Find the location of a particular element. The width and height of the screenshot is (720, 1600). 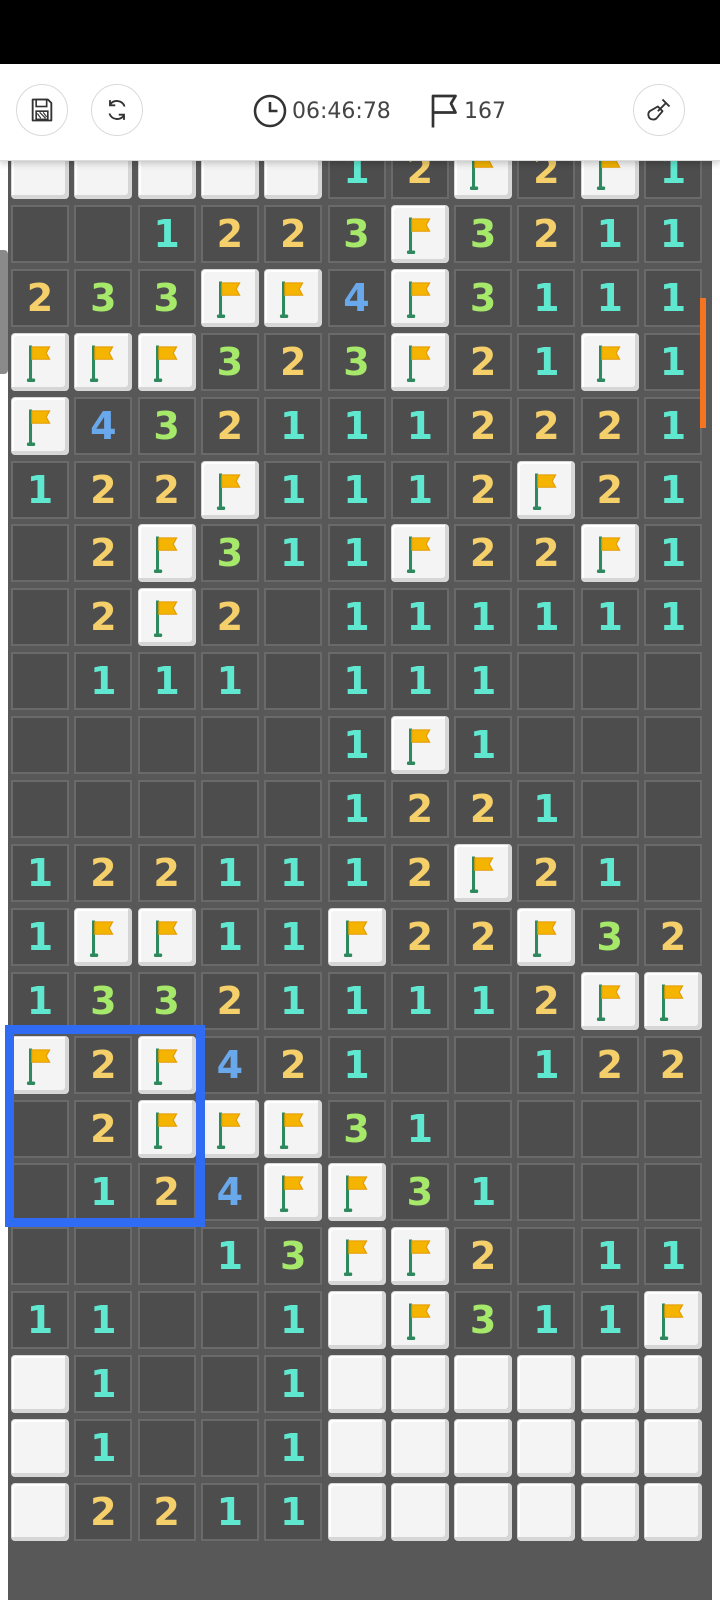

scroll-indicator is located at coordinates (703, 363).